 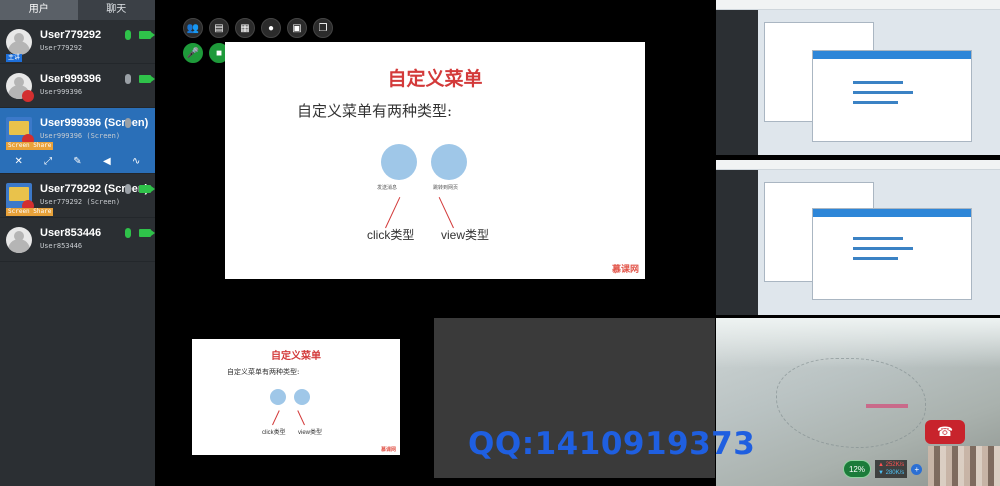 What do you see at coordinates (28, 96) in the screenshot?
I see `muted-icon` at bounding box center [28, 96].